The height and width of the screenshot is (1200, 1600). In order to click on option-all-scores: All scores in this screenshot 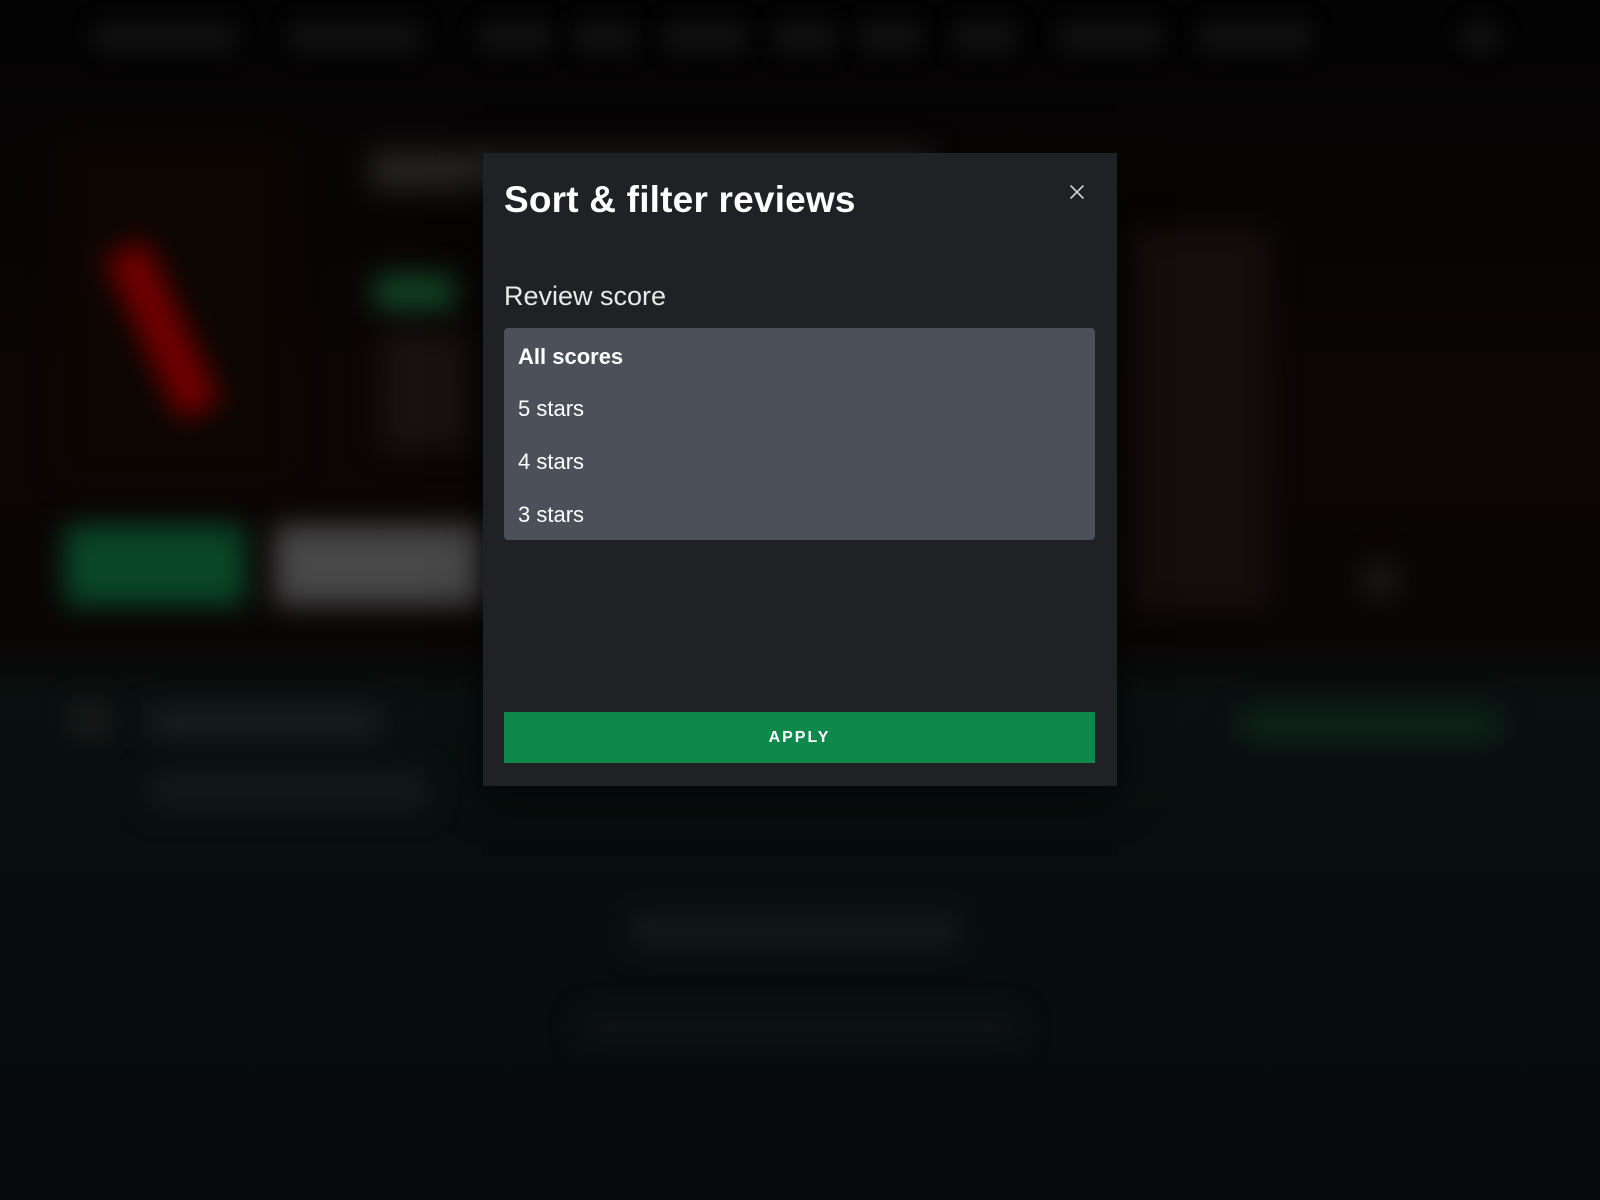, I will do `click(570, 357)`.